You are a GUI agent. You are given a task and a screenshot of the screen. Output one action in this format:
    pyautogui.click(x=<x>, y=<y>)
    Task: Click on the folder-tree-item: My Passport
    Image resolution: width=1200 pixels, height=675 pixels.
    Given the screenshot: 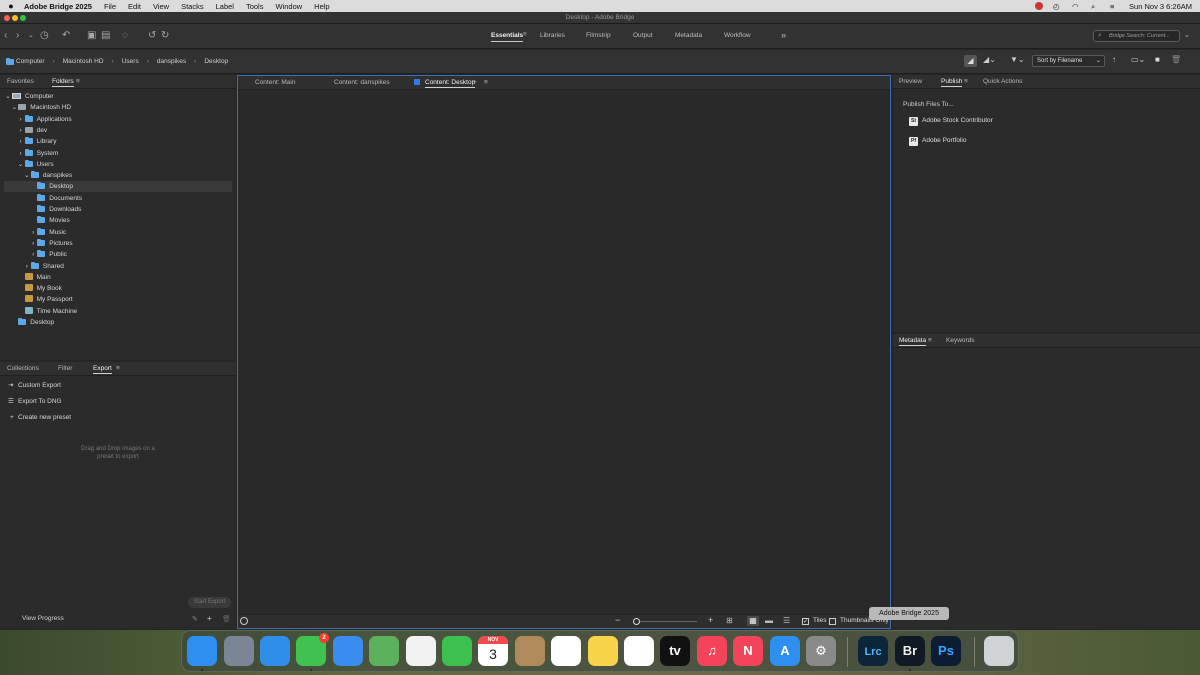 What is the action you would take?
    pyautogui.click(x=118, y=299)
    